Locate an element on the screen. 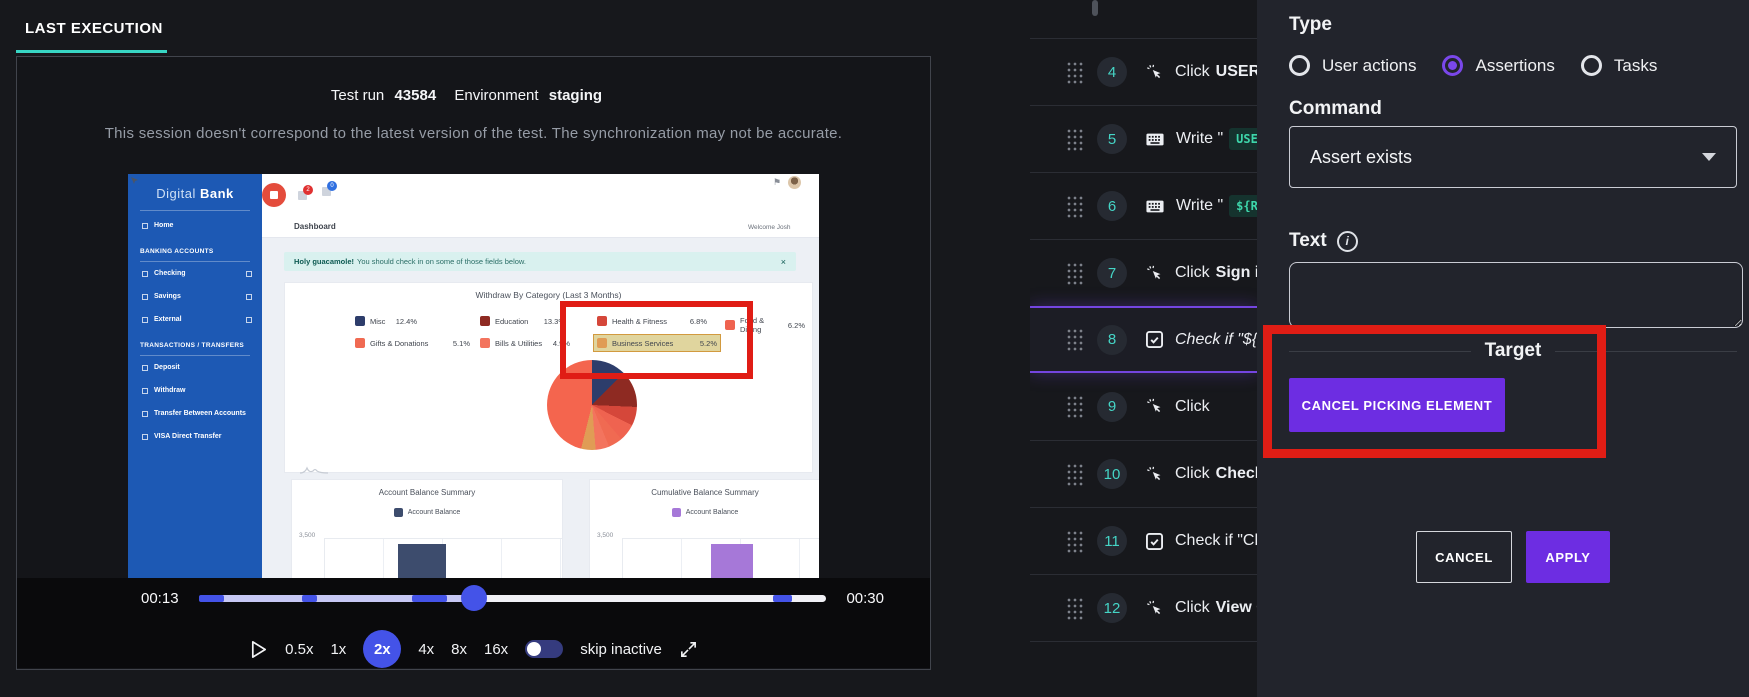 The width and height of the screenshot is (1749, 697). step-number-badge: 5 is located at coordinates (1112, 139).